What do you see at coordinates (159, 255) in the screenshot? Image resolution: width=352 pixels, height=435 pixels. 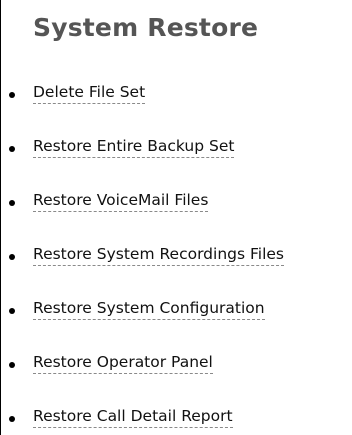 I see `restore-system-recordings-files-link: Restore System Recordings Files` at bounding box center [159, 255].